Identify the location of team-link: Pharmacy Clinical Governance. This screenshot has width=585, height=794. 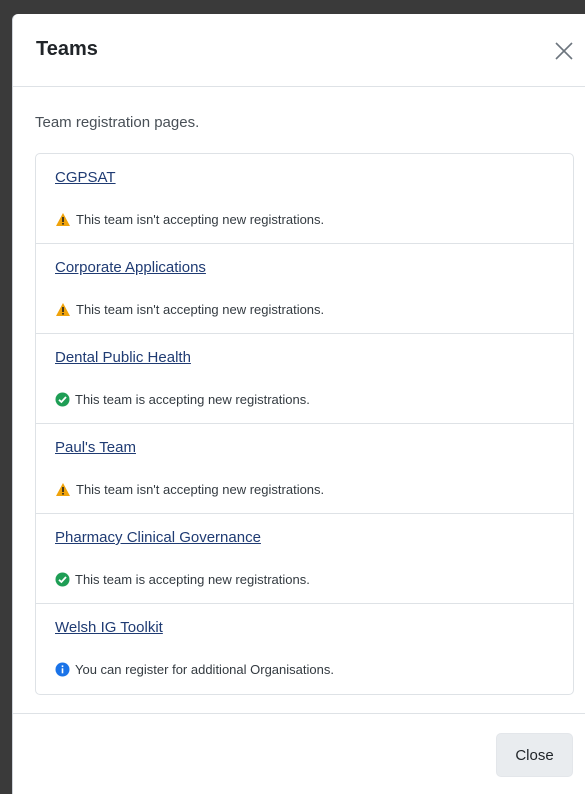
(158, 537).